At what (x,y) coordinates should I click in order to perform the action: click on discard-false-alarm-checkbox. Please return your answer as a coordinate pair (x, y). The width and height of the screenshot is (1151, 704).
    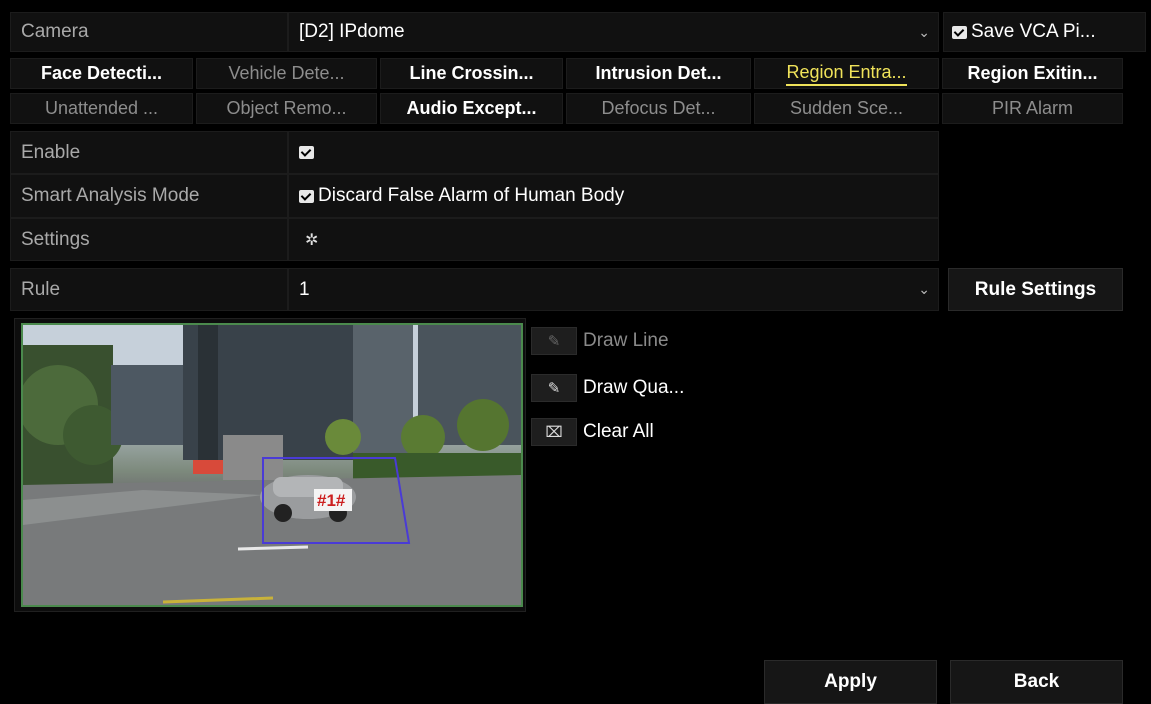
    Looking at the image, I should click on (306, 196).